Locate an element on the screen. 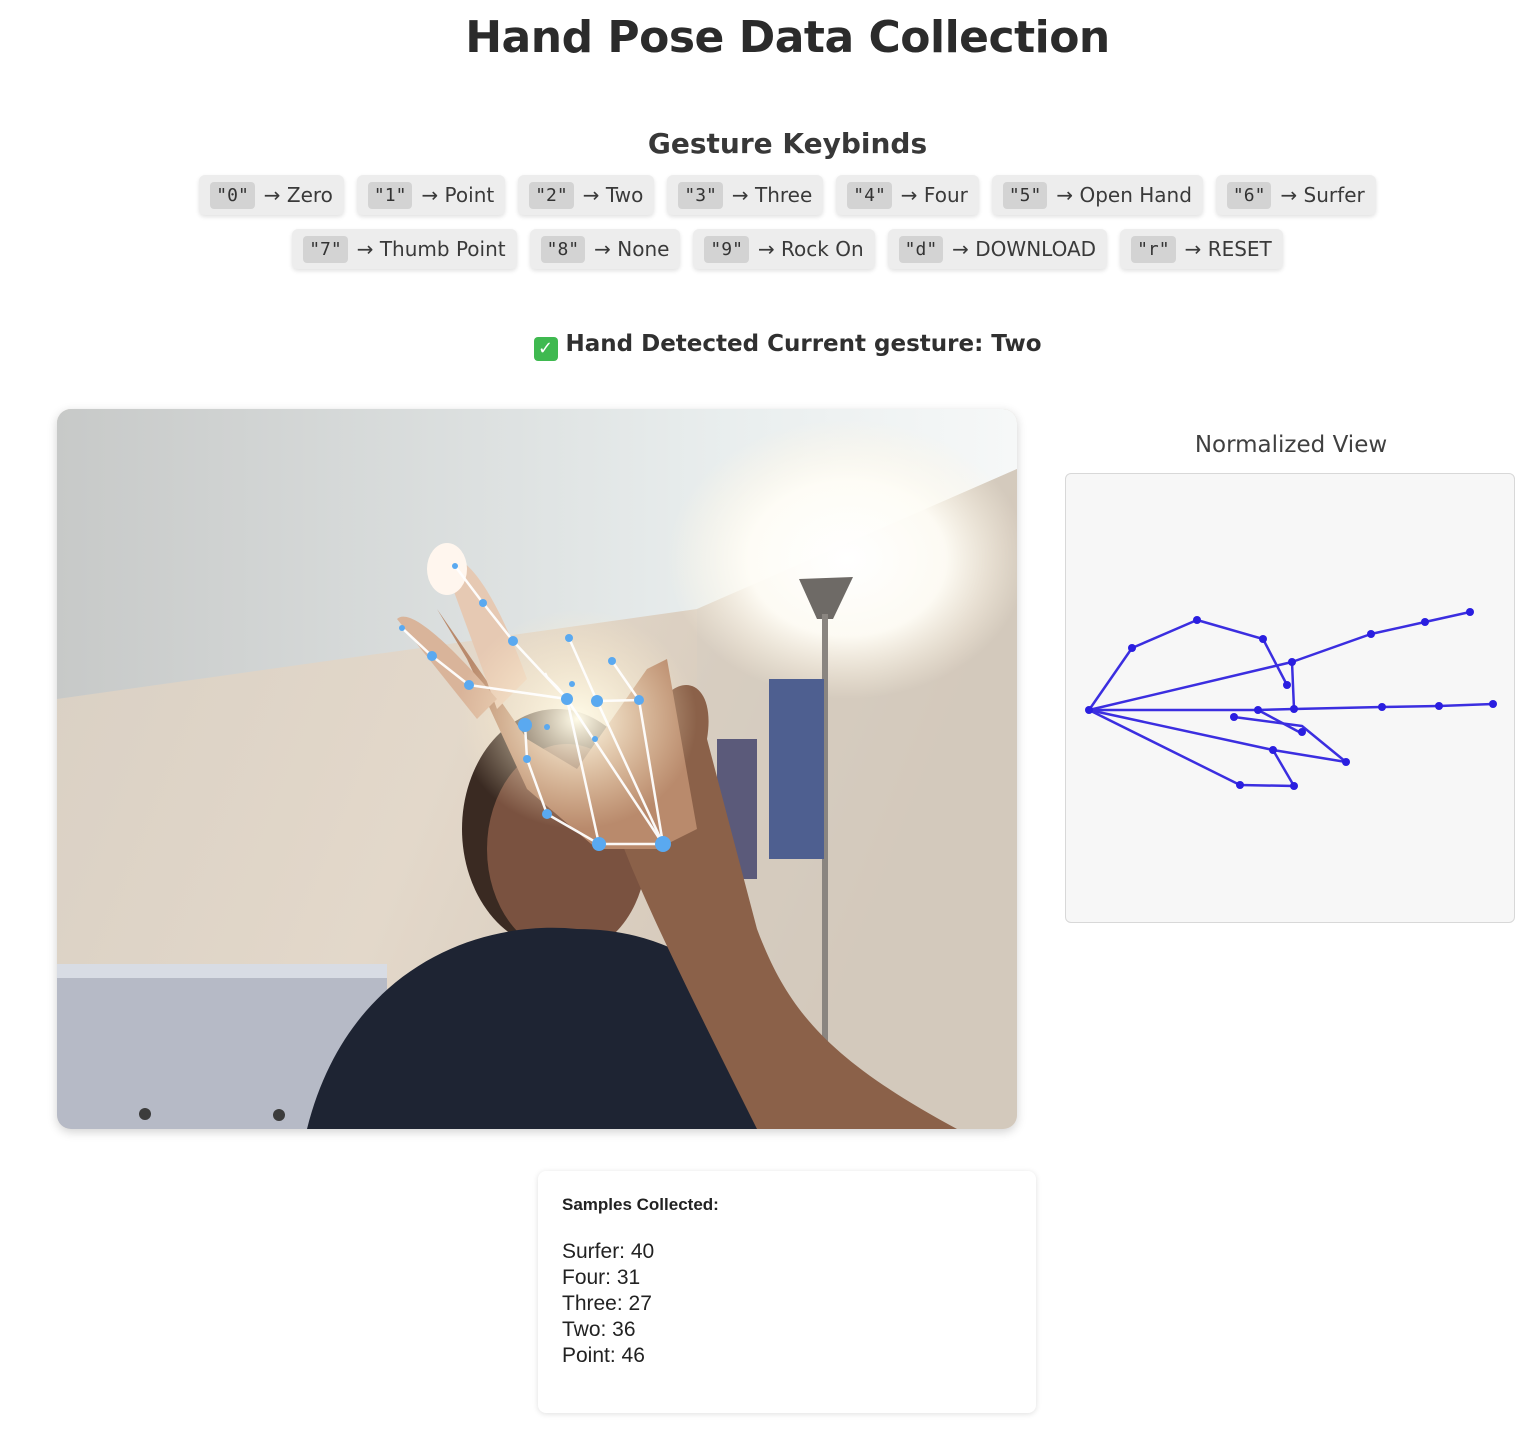  keybind-key: "0" is located at coordinates (232, 195).